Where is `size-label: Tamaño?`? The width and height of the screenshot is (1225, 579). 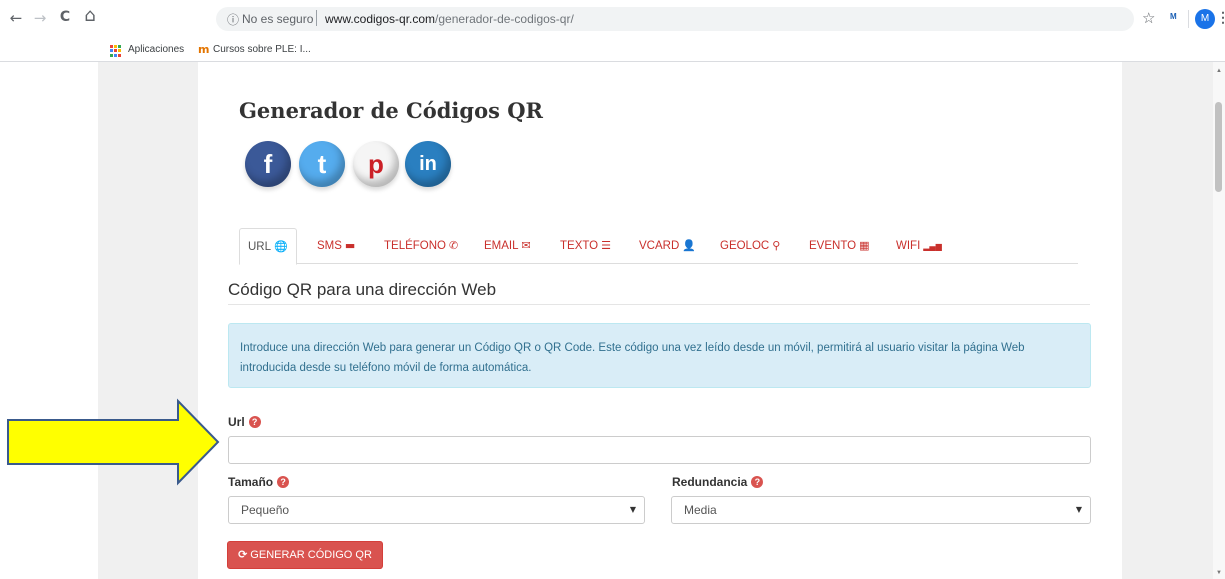
size-label: Tamaño? is located at coordinates (259, 482).